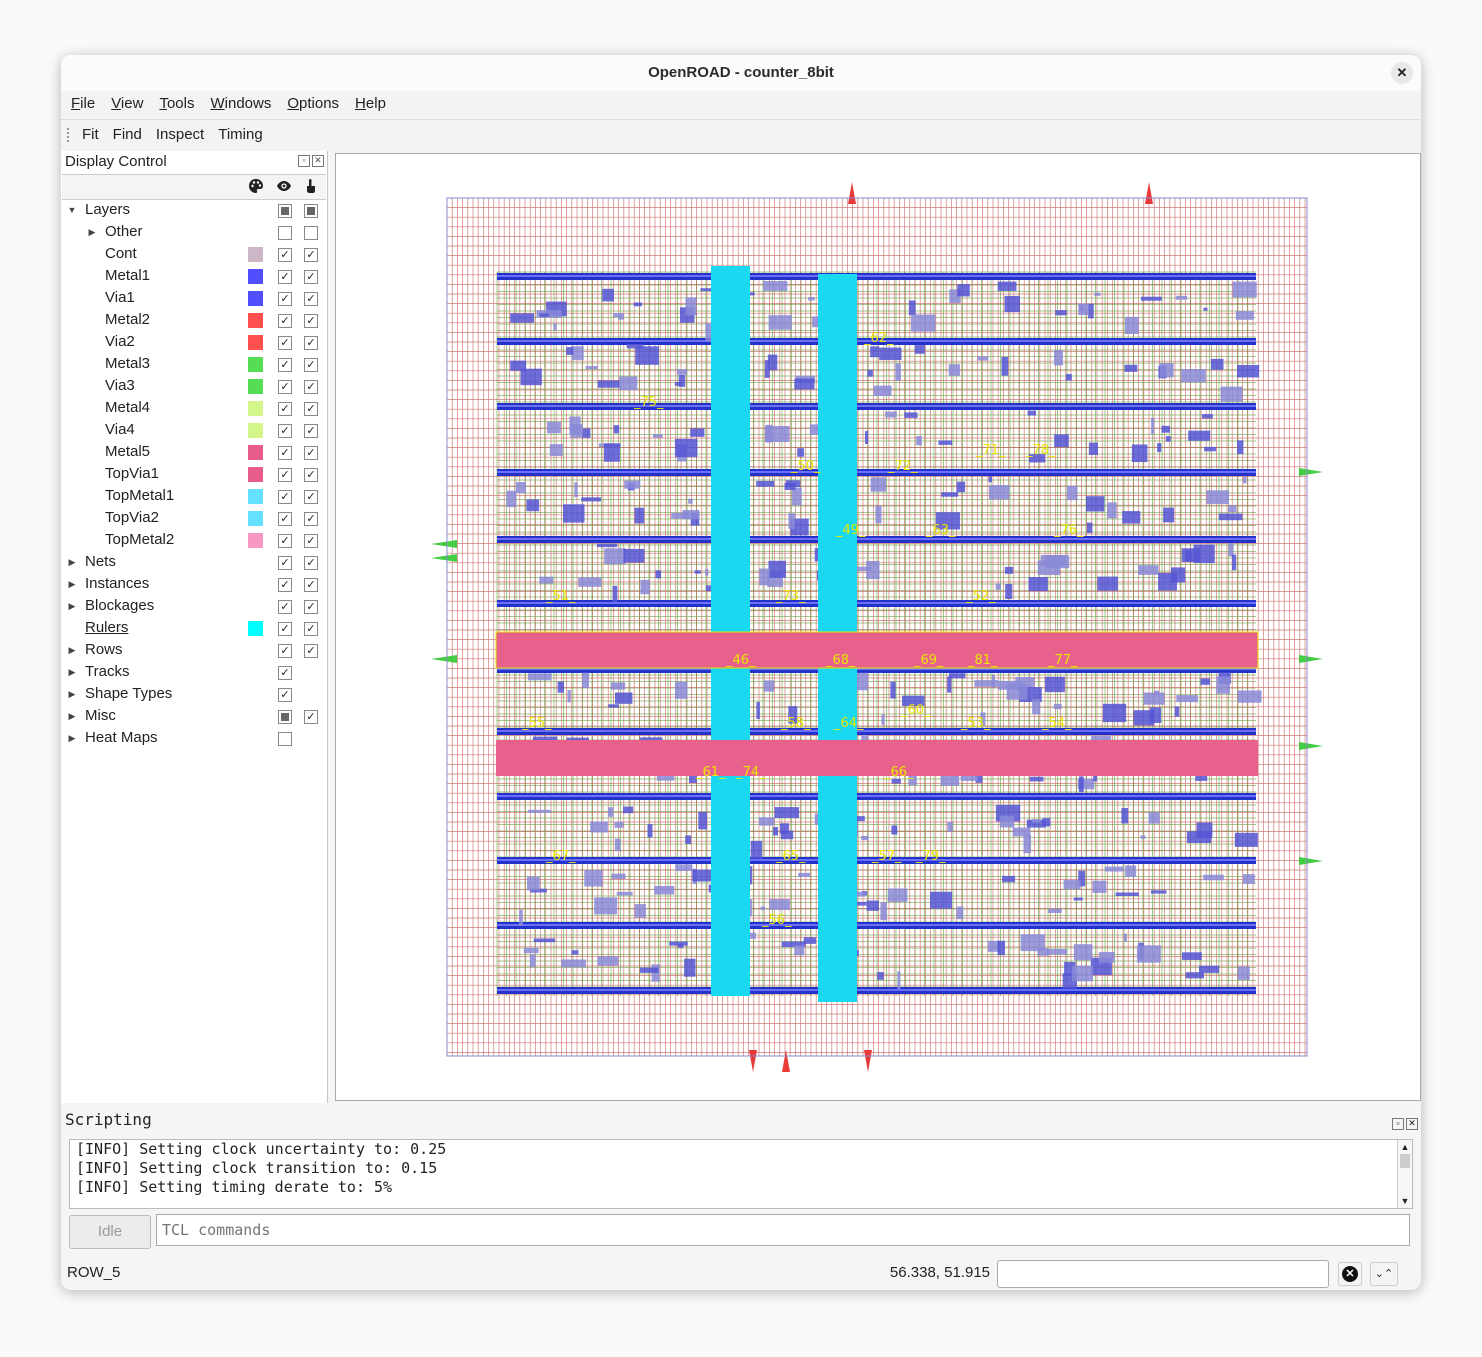  I want to click on find-button: Find, so click(127, 135).